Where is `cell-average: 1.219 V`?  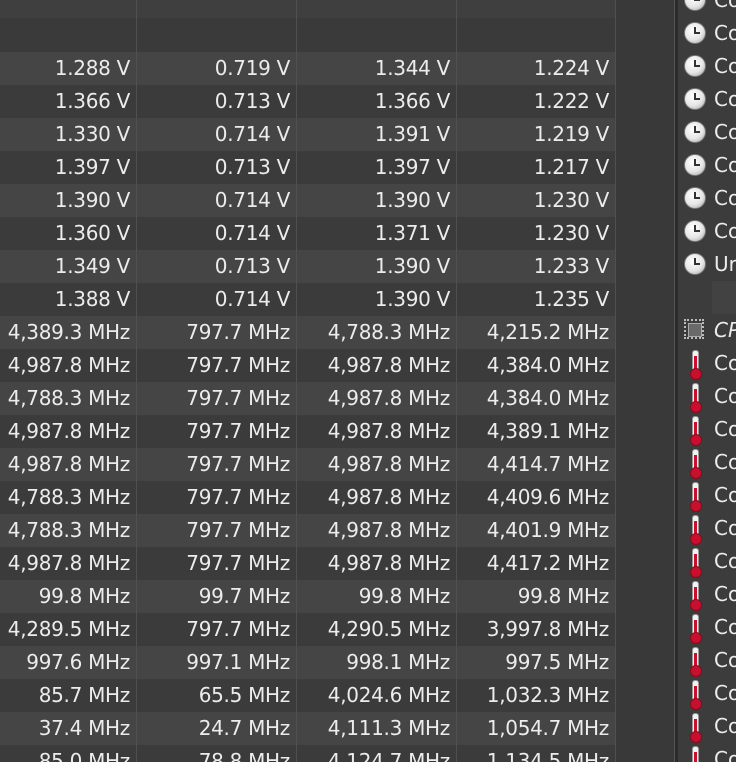 cell-average: 1.219 V is located at coordinates (536, 134).